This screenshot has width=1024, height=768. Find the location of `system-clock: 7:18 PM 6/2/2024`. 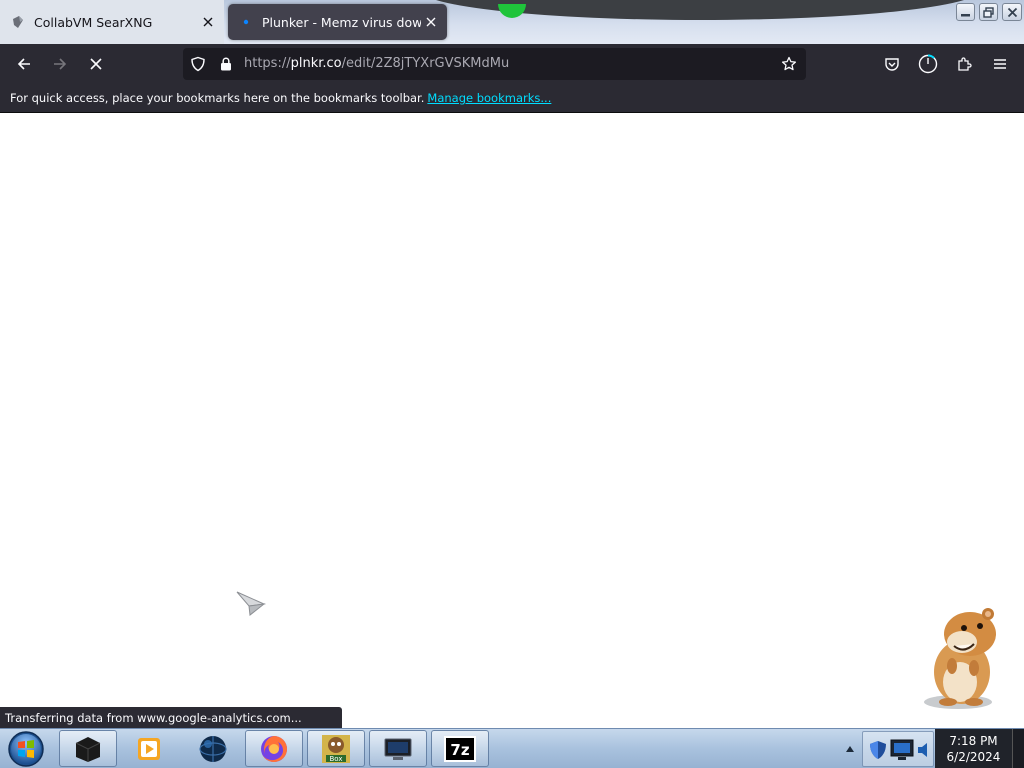

system-clock: 7:18 PM 6/2/2024 is located at coordinates (973, 748).